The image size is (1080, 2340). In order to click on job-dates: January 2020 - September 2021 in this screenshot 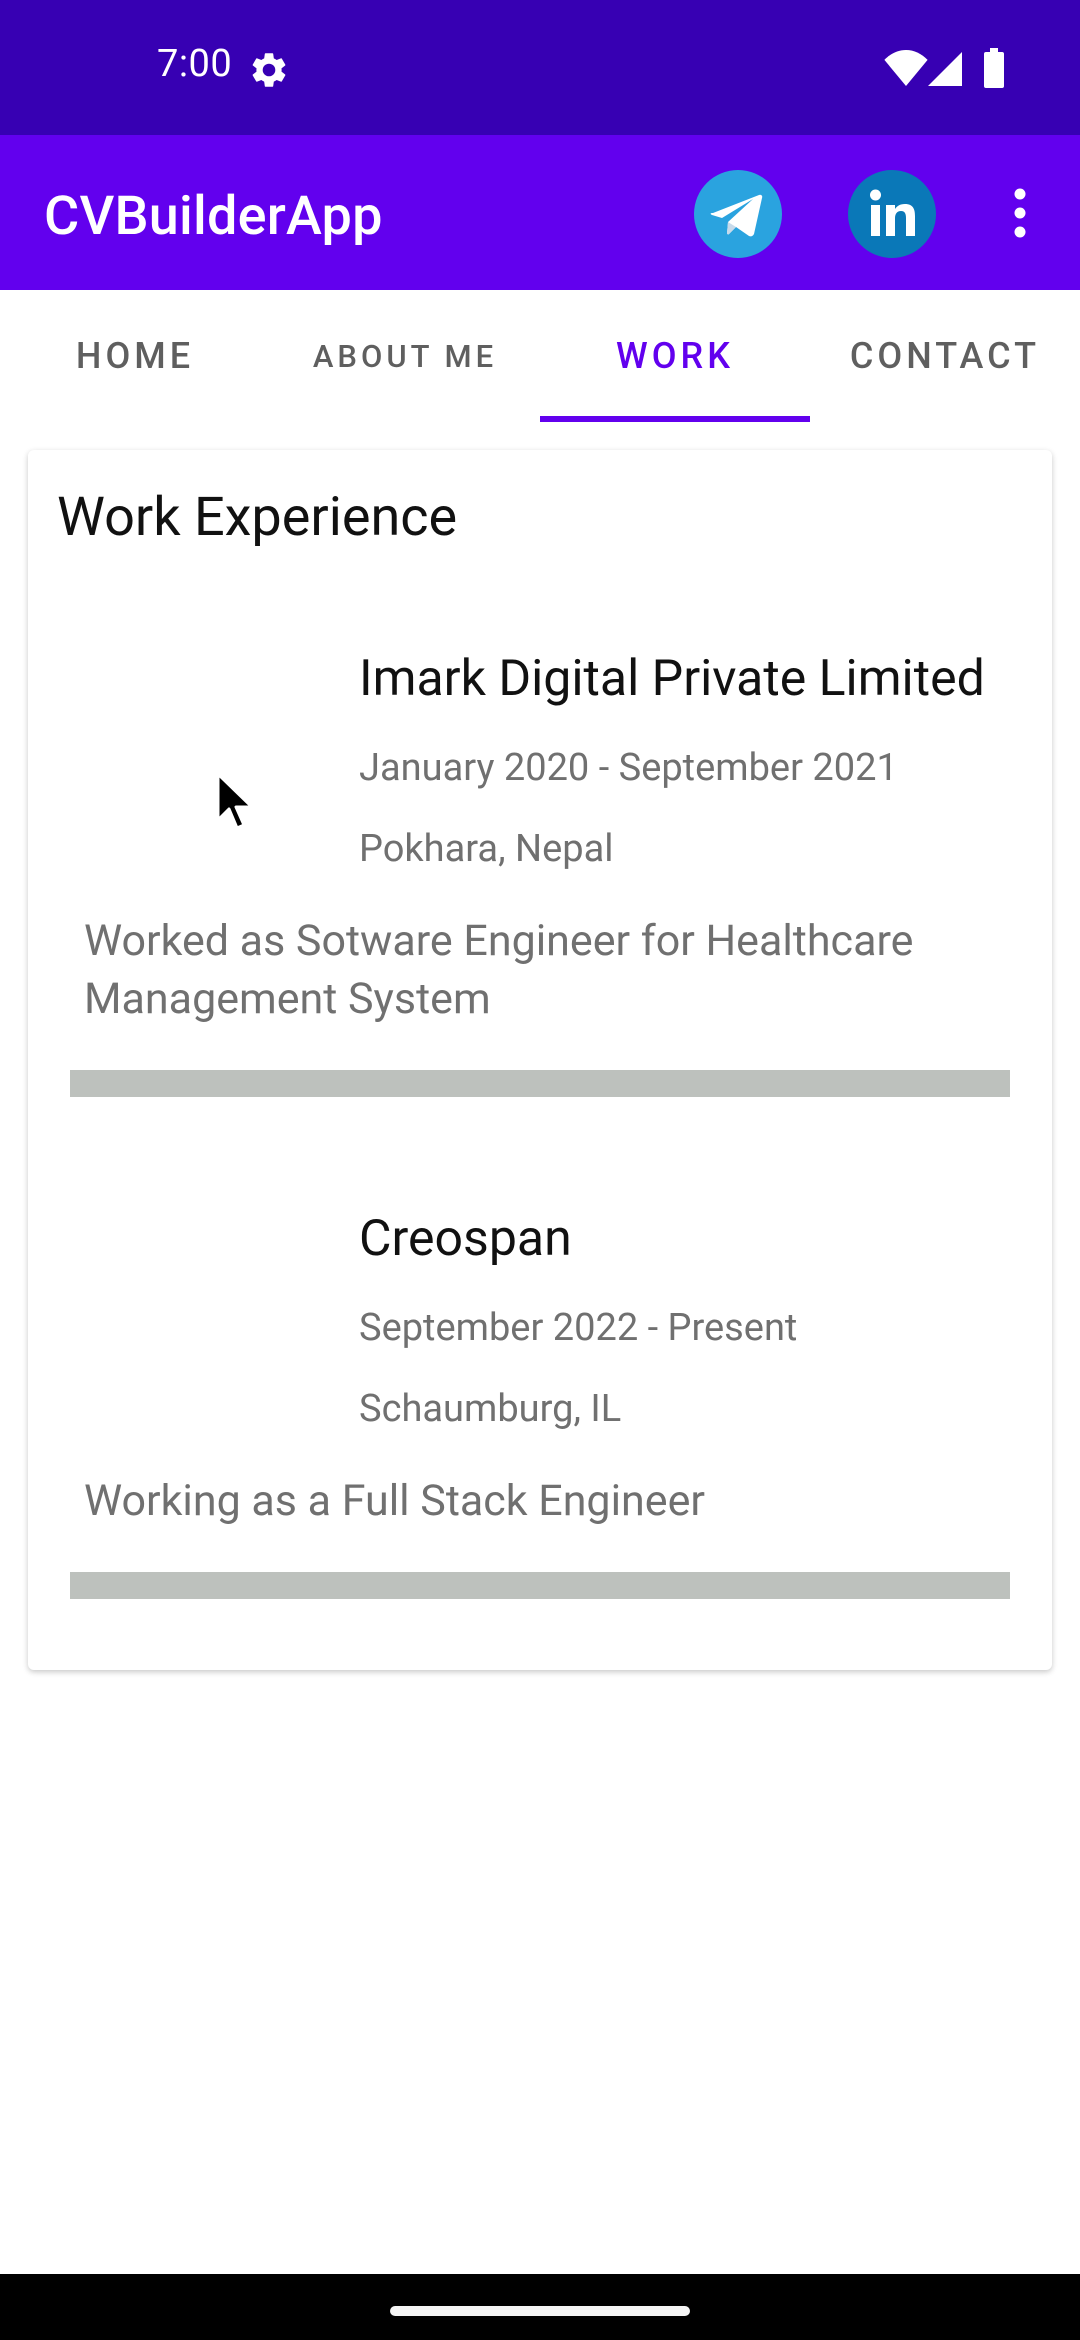, I will do `click(628, 768)`.